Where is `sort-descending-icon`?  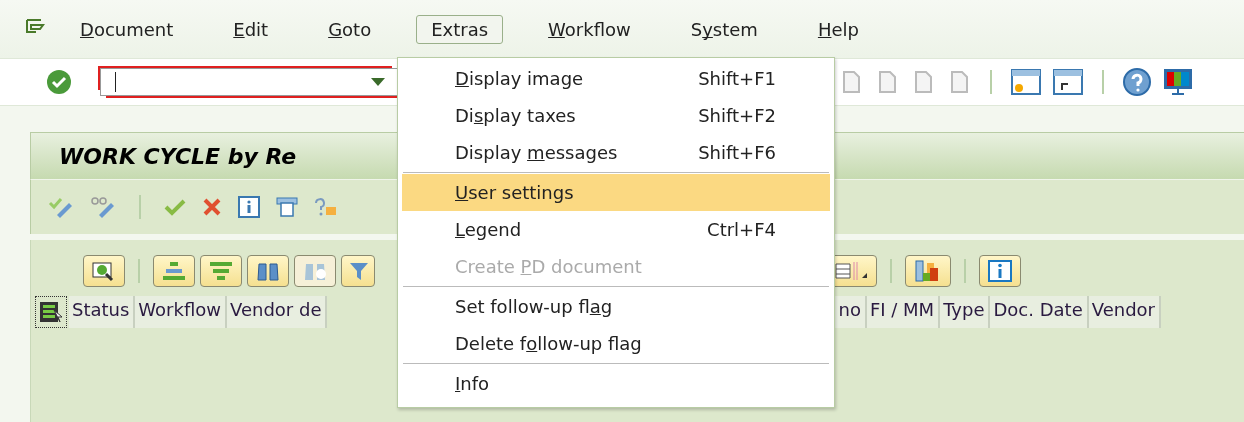
sort-descending-icon is located at coordinates (221, 271).